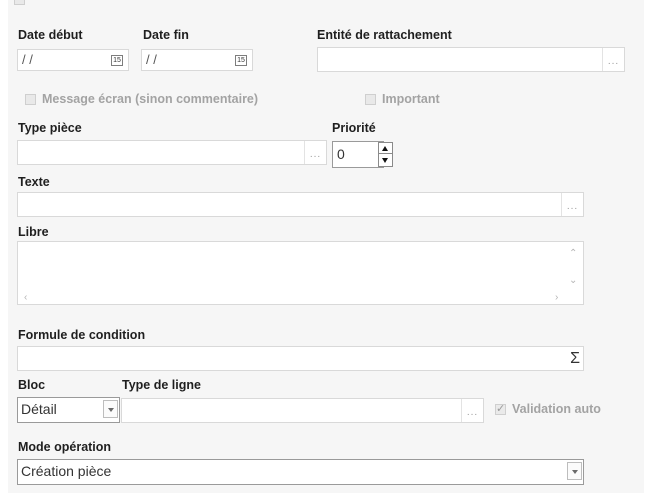  What do you see at coordinates (575, 359) in the screenshot?
I see `sigma-icon: Σ` at bounding box center [575, 359].